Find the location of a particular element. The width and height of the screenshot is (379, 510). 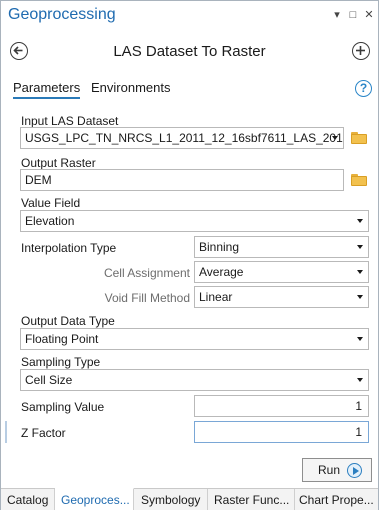

input-las-label: Input LAS Dataset is located at coordinates (70, 121).